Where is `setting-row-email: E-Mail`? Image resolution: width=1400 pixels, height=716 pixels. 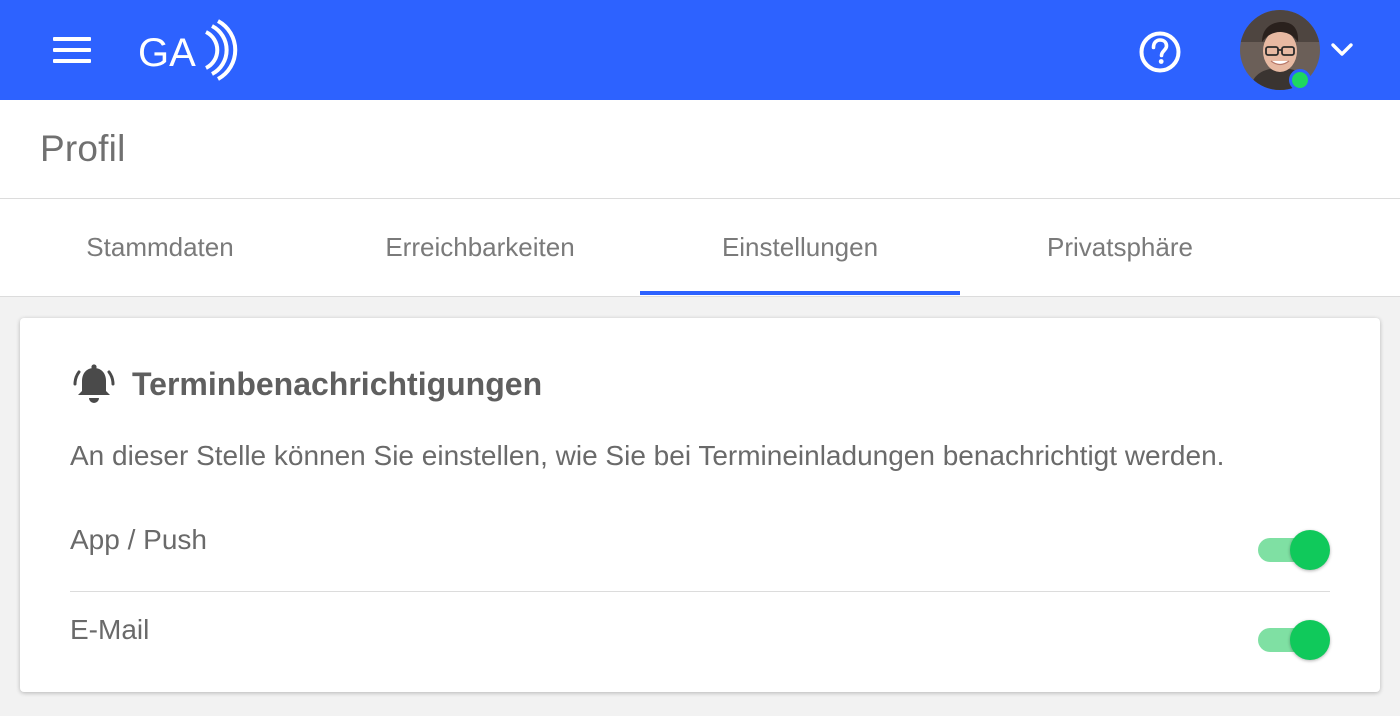
setting-row-email: E-Mail is located at coordinates (700, 637).